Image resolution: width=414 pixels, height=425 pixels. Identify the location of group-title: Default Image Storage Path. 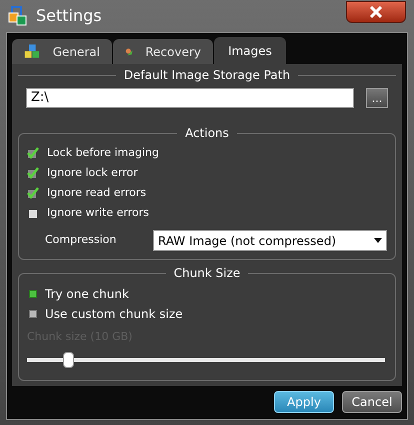
(207, 75).